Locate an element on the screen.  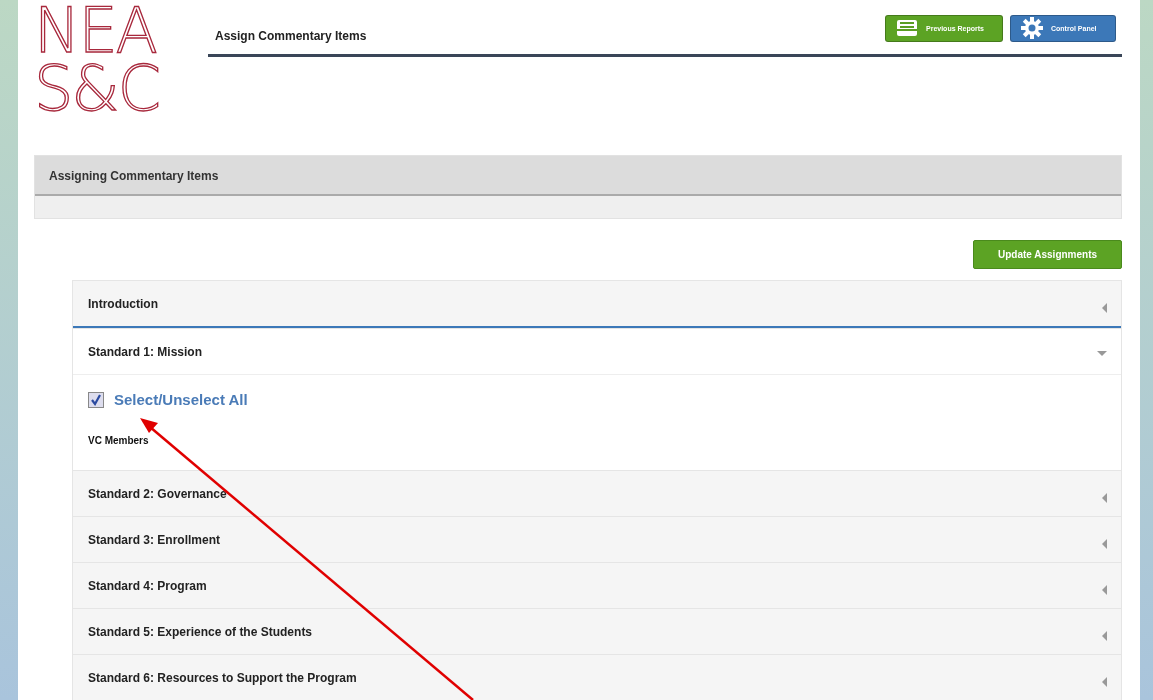
group-label: VC Members is located at coordinates (119, 440).